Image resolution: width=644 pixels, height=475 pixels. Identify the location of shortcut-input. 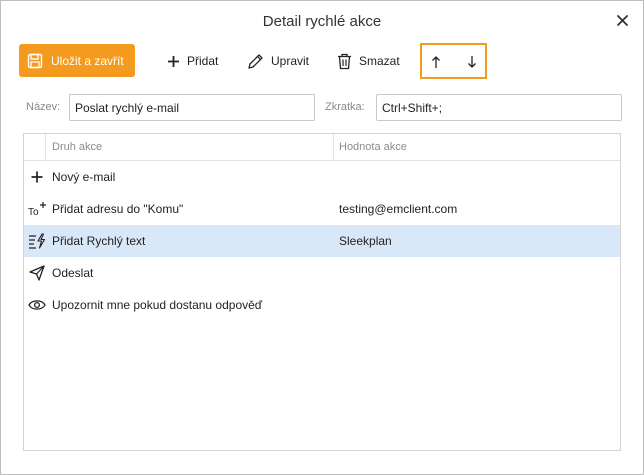
(499, 107).